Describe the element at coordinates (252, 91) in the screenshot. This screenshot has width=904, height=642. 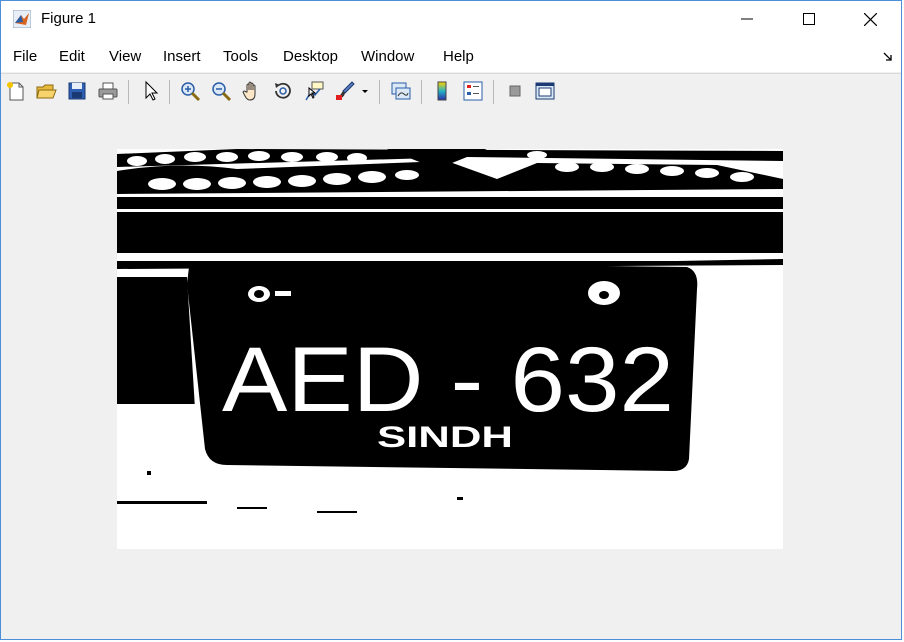
I see `pan-hand-icon` at that location.